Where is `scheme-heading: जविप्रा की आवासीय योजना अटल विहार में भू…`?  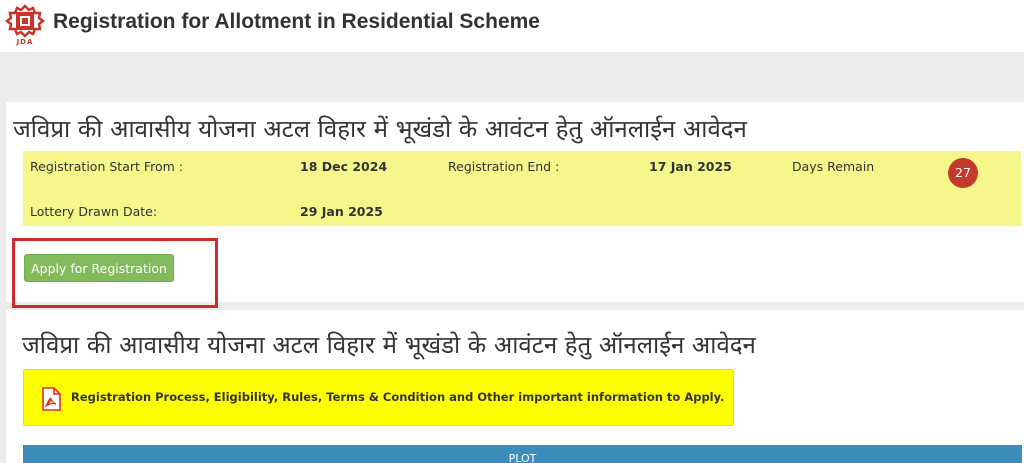 scheme-heading: जविप्रा की आवासीय योजना अटल विहार में भू… is located at coordinates (380, 129).